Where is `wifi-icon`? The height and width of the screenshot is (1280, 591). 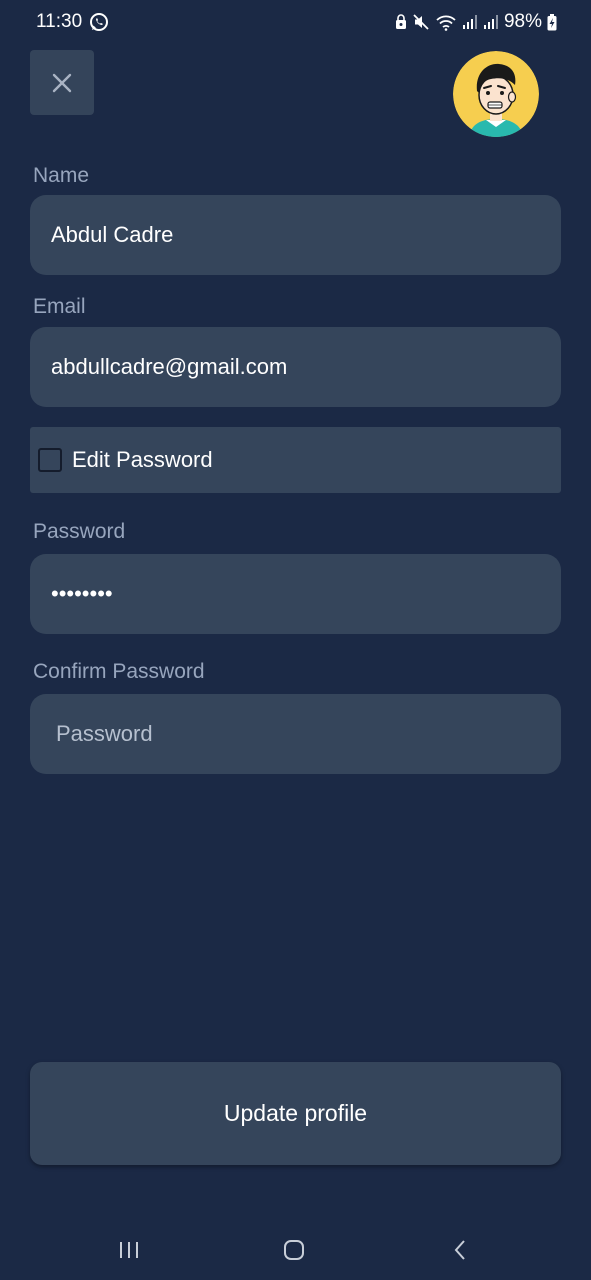
wifi-icon is located at coordinates (446, 23).